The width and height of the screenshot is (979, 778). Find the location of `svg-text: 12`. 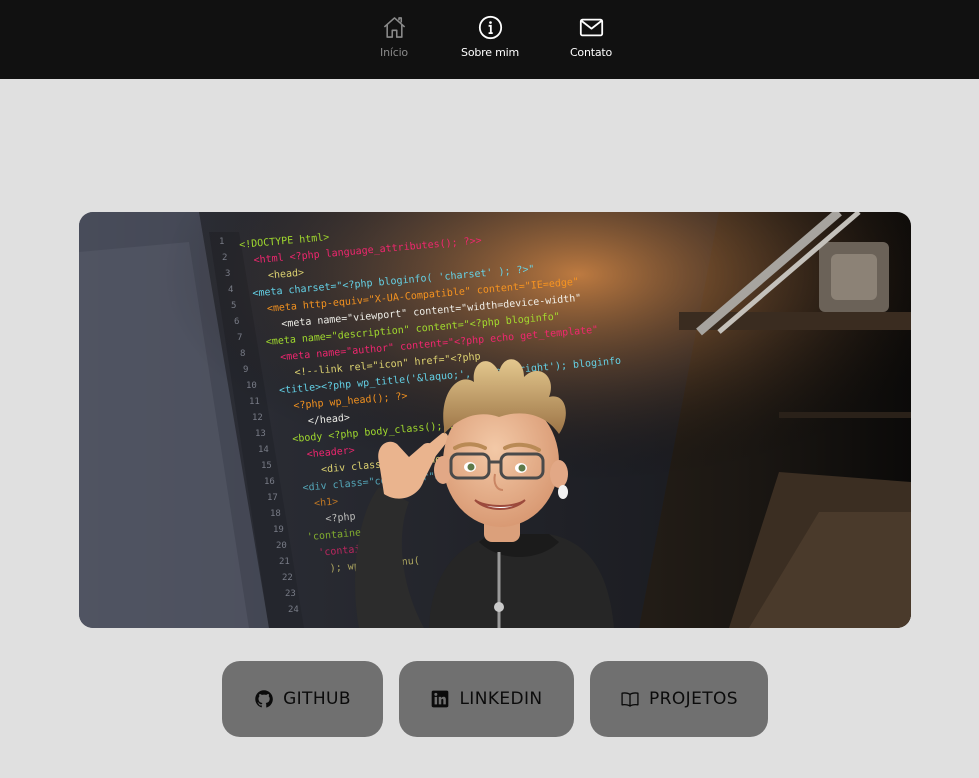

svg-text: 12 is located at coordinates (257, 418).